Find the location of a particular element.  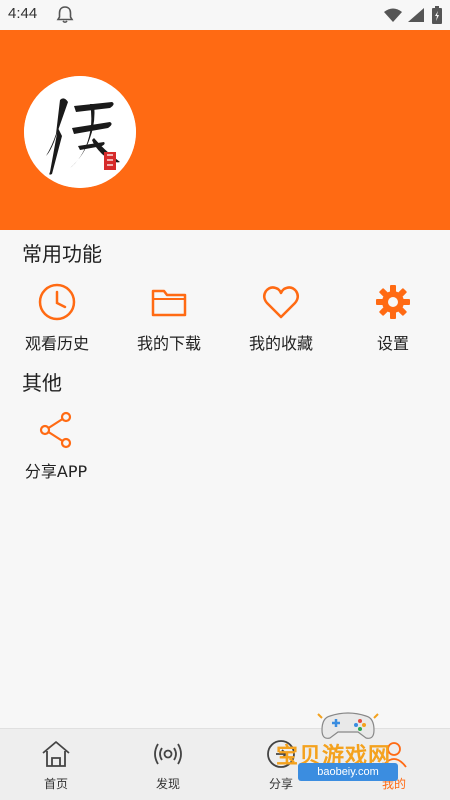

section-title-common: 常用功能 is located at coordinates (62, 254).